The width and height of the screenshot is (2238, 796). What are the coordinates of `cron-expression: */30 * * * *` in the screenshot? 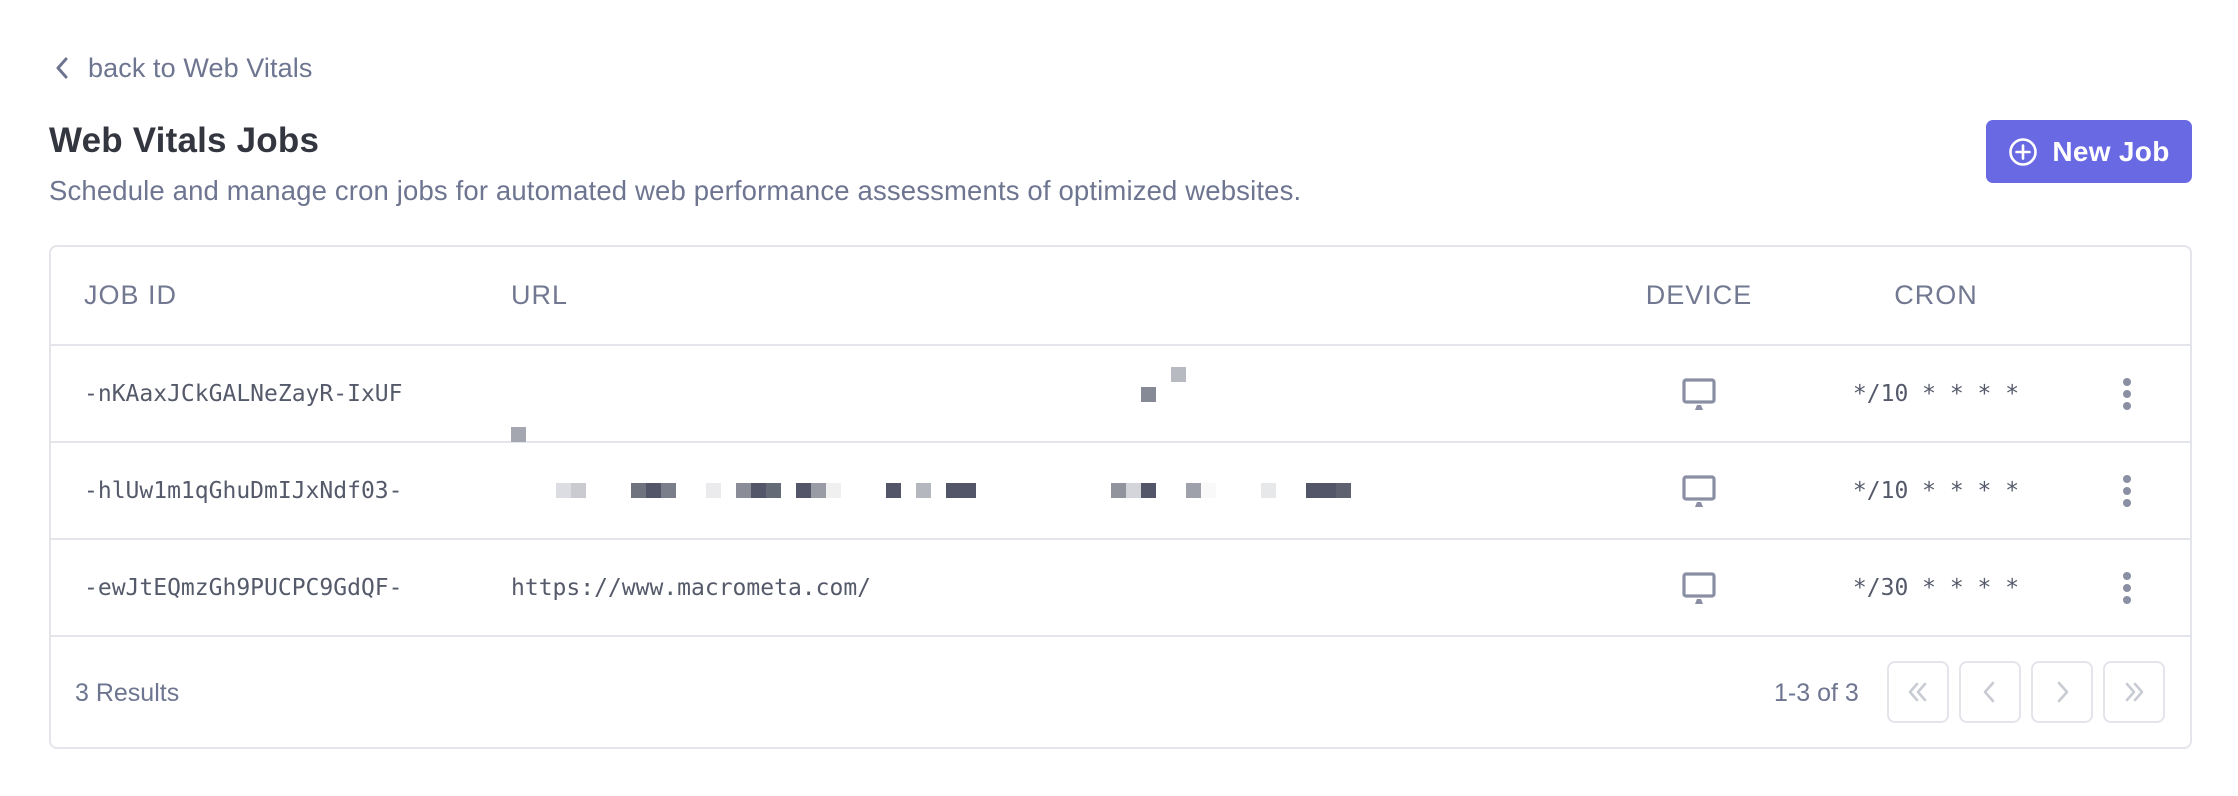 It's located at (1936, 587).